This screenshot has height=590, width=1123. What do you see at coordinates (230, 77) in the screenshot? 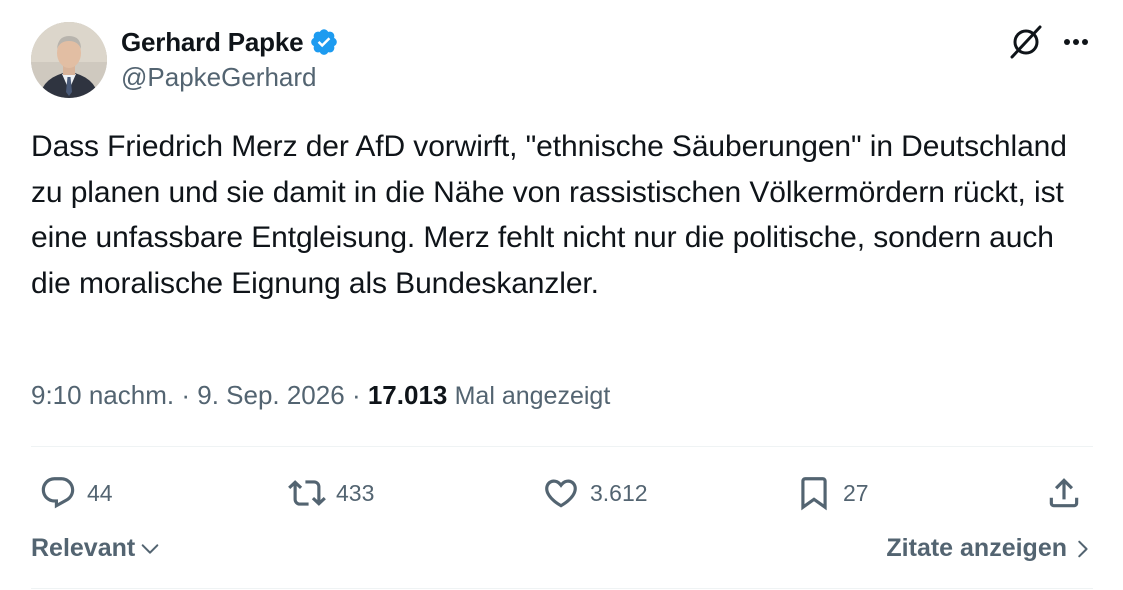
I see `author-handle: @PapkeGerhard` at bounding box center [230, 77].